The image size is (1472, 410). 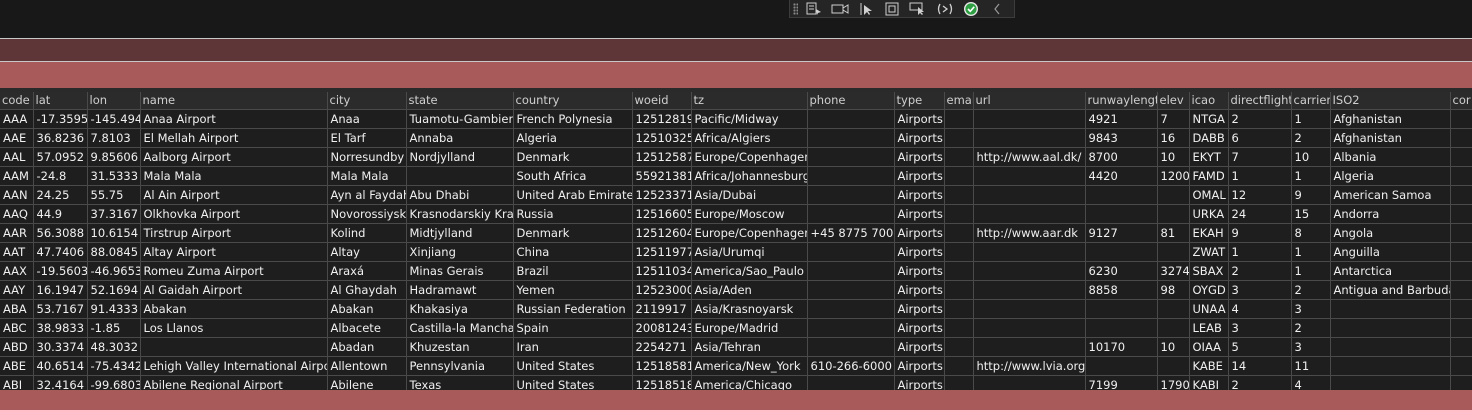 What do you see at coordinates (60, 195) in the screenshot?
I see `cell-lat: 24.25` at bounding box center [60, 195].